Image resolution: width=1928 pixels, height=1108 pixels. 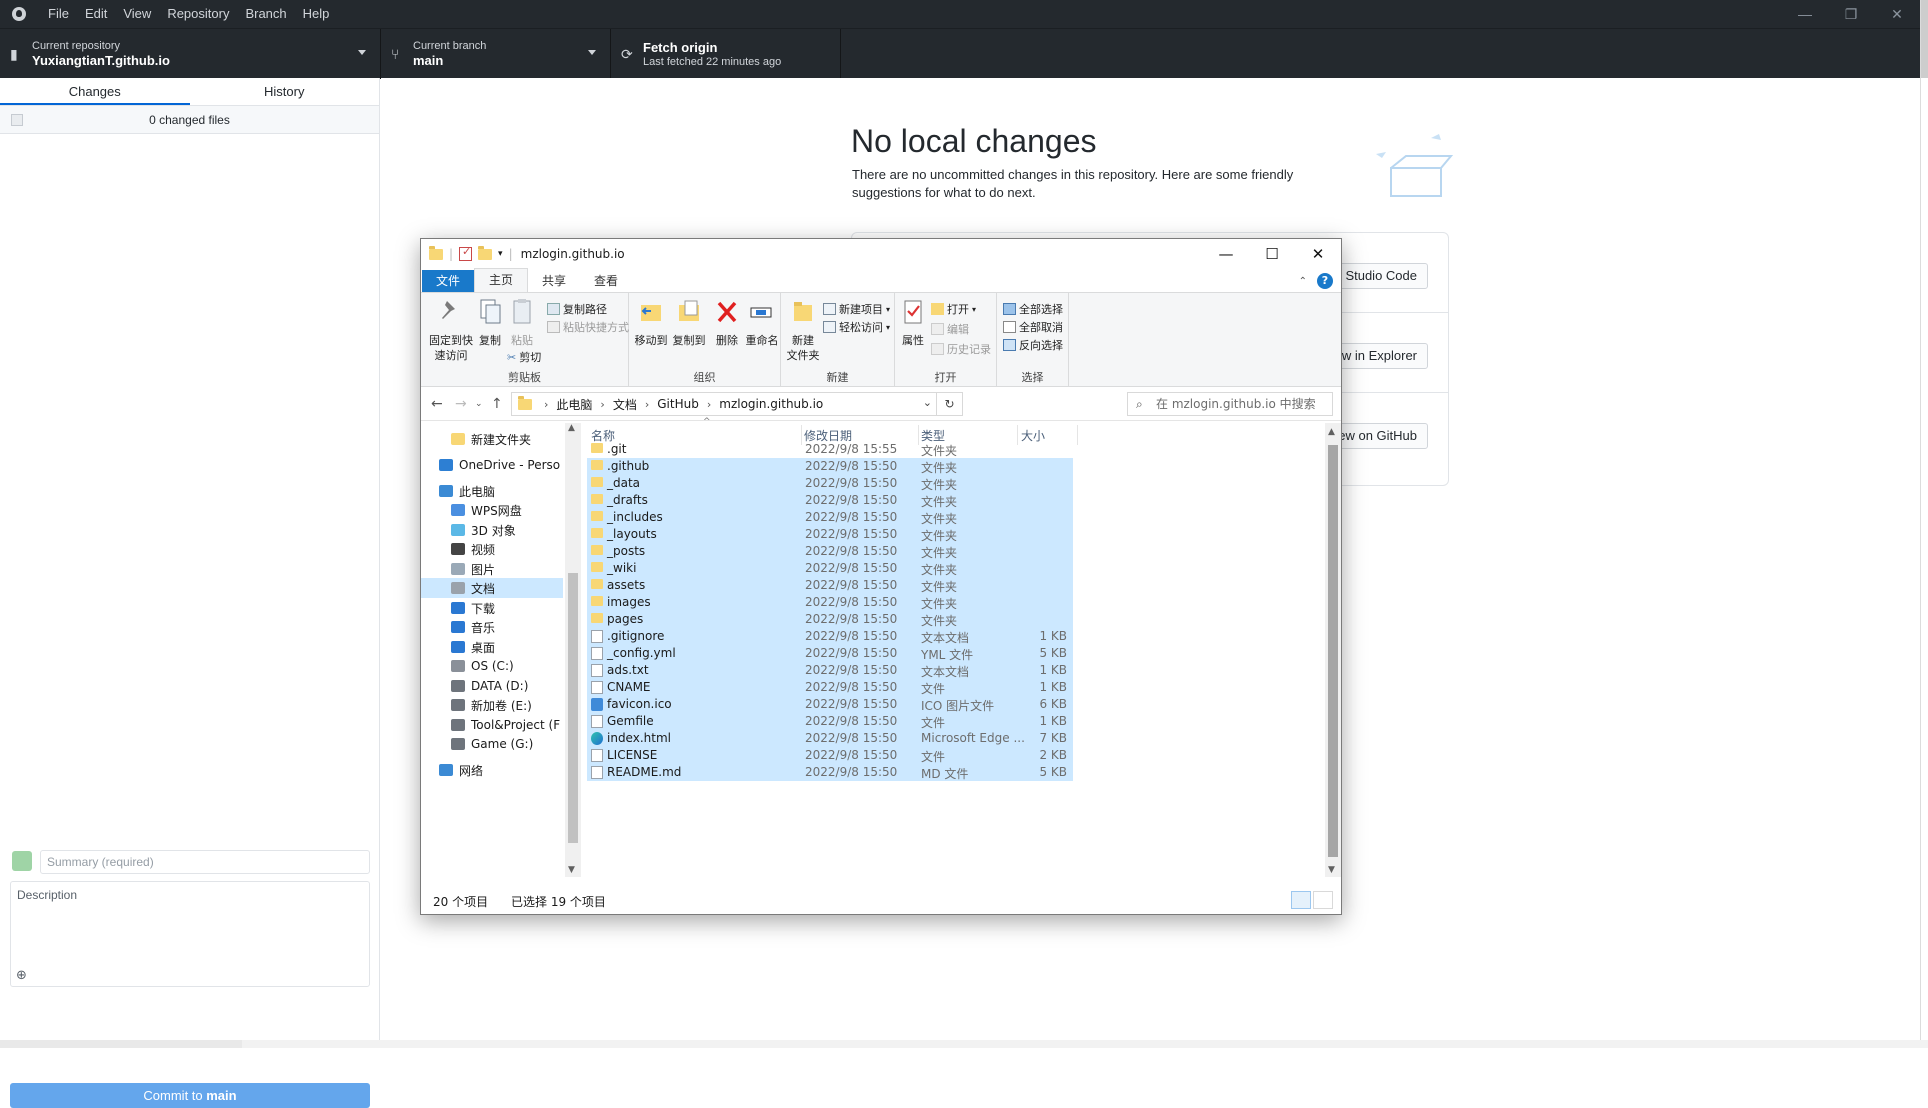 What do you see at coordinates (490, 322) in the screenshot?
I see `copy-button: 复制` at bounding box center [490, 322].